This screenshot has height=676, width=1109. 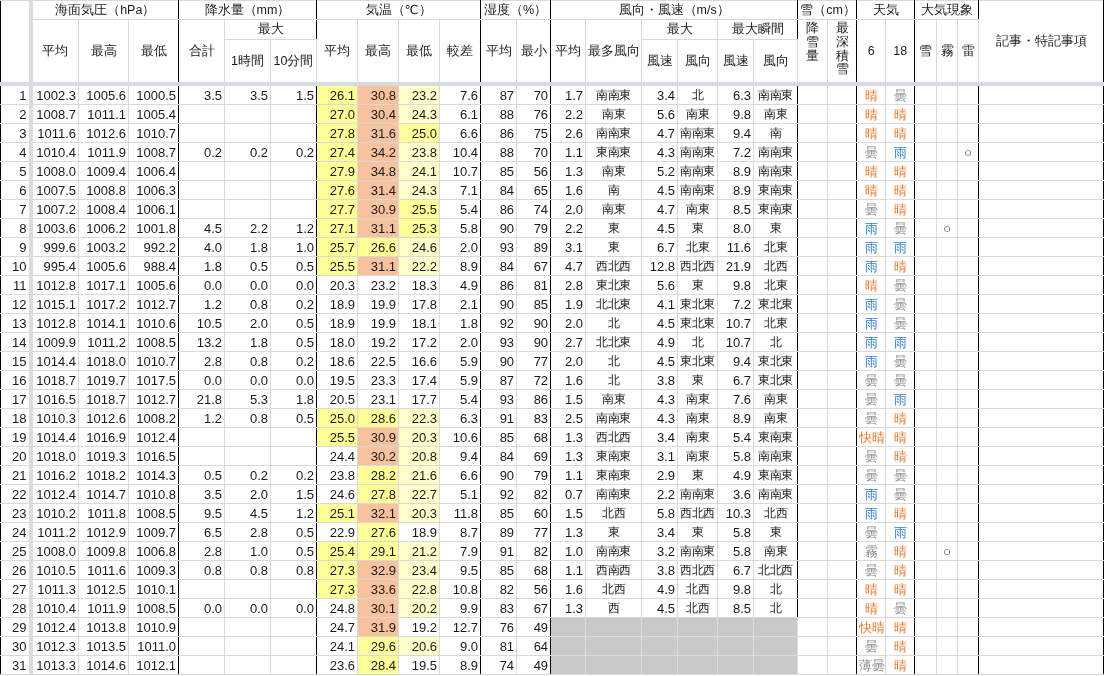 I want to click on table-cell: 18.6, so click(x=337, y=361).